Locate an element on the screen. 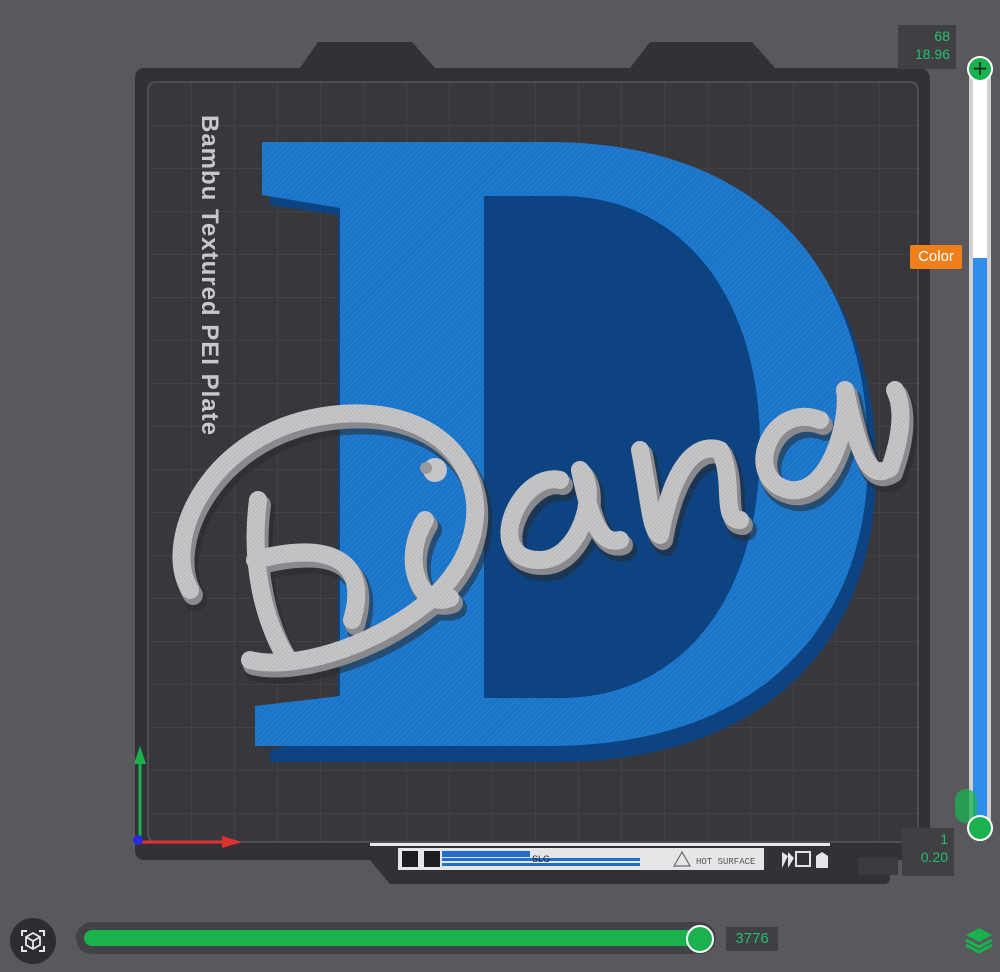 This screenshot has height=972, width=1000. layer-bottom-thumb is located at coordinates (980, 828).